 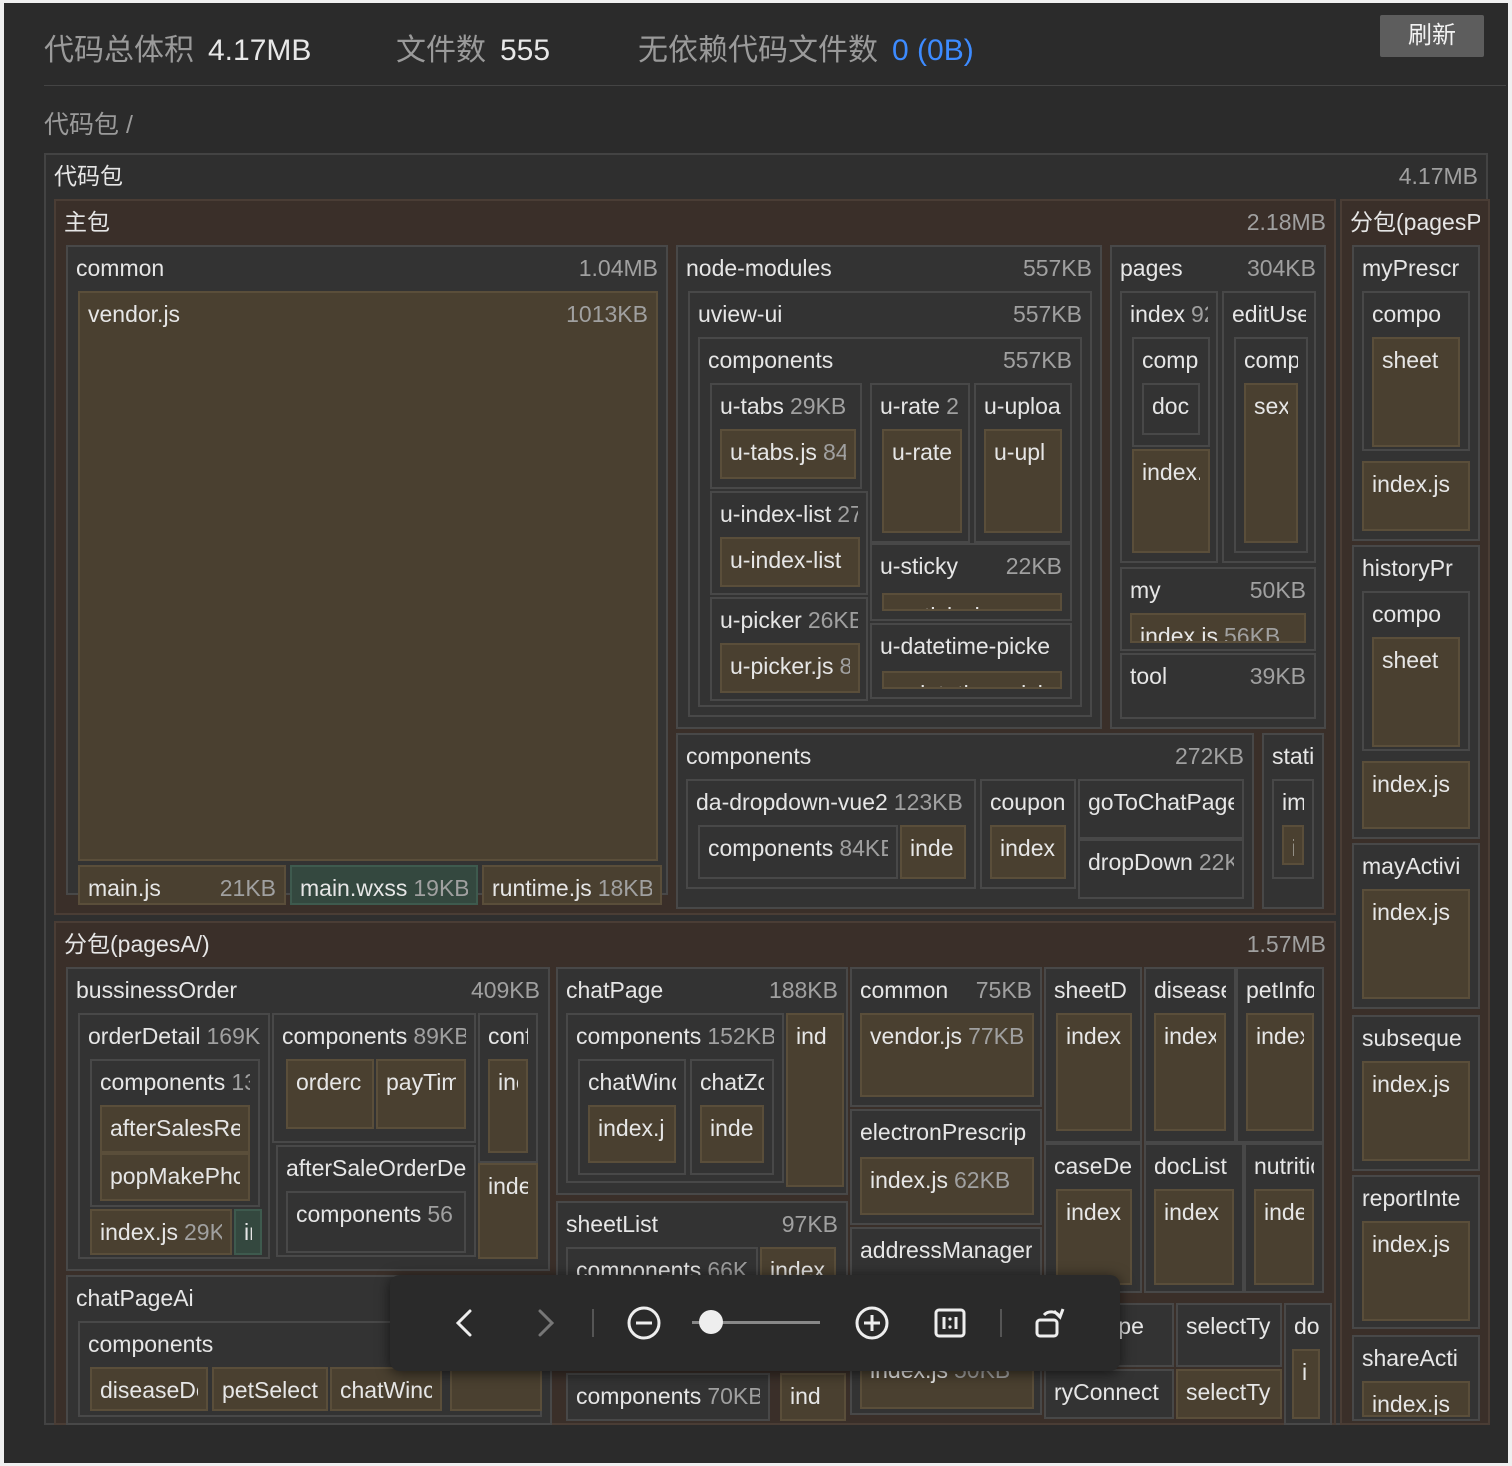 What do you see at coordinates (1094, 1072) in the screenshot?
I see `treemap-tile-sheetdidx: index` at bounding box center [1094, 1072].